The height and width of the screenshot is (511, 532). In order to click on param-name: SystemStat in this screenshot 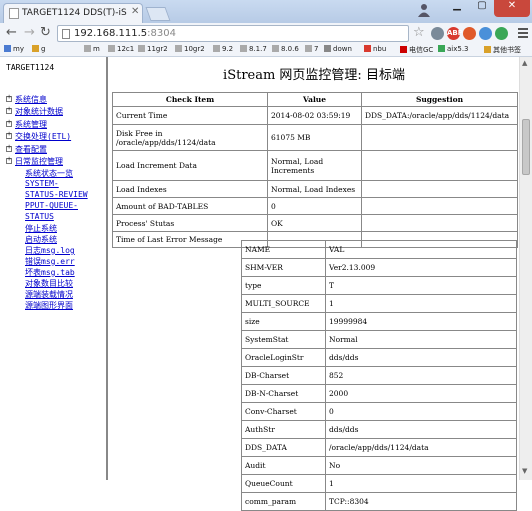, I will do `click(283, 339)`.